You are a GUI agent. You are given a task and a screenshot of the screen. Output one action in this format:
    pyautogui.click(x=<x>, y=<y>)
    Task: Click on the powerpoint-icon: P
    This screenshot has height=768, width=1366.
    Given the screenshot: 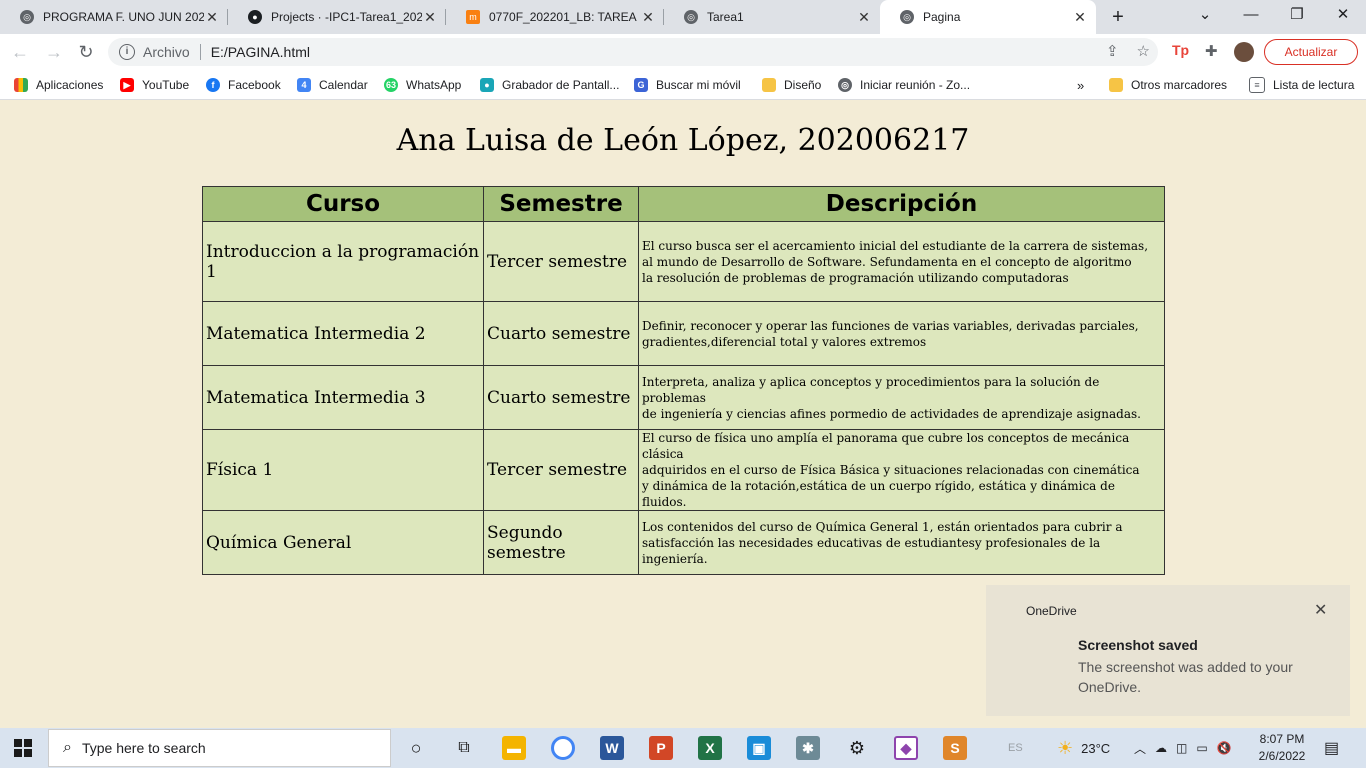 What is the action you would take?
    pyautogui.click(x=661, y=748)
    